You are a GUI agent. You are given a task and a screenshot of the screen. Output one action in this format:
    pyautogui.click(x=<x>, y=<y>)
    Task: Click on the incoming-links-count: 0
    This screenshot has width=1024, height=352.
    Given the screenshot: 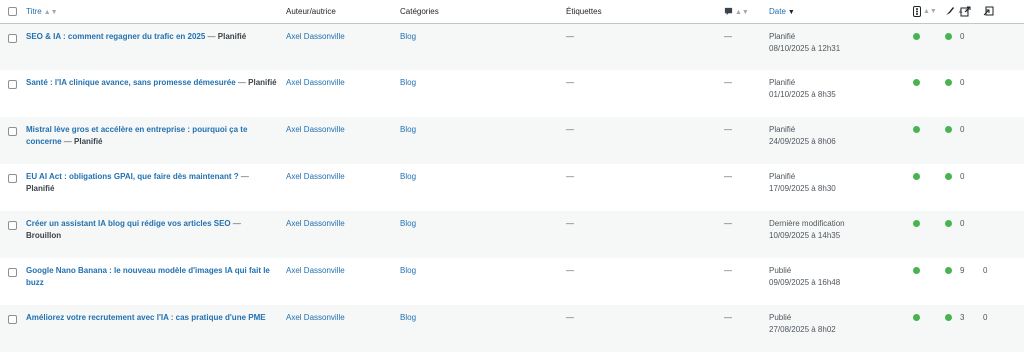 What is the action you would take?
    pyautogui.click(x=985, y=270)
    